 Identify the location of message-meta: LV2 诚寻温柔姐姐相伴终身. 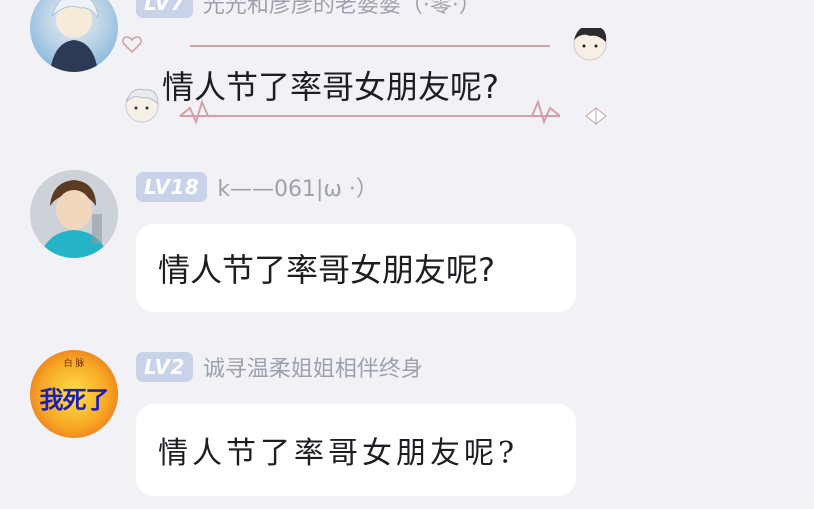
(279, 367).